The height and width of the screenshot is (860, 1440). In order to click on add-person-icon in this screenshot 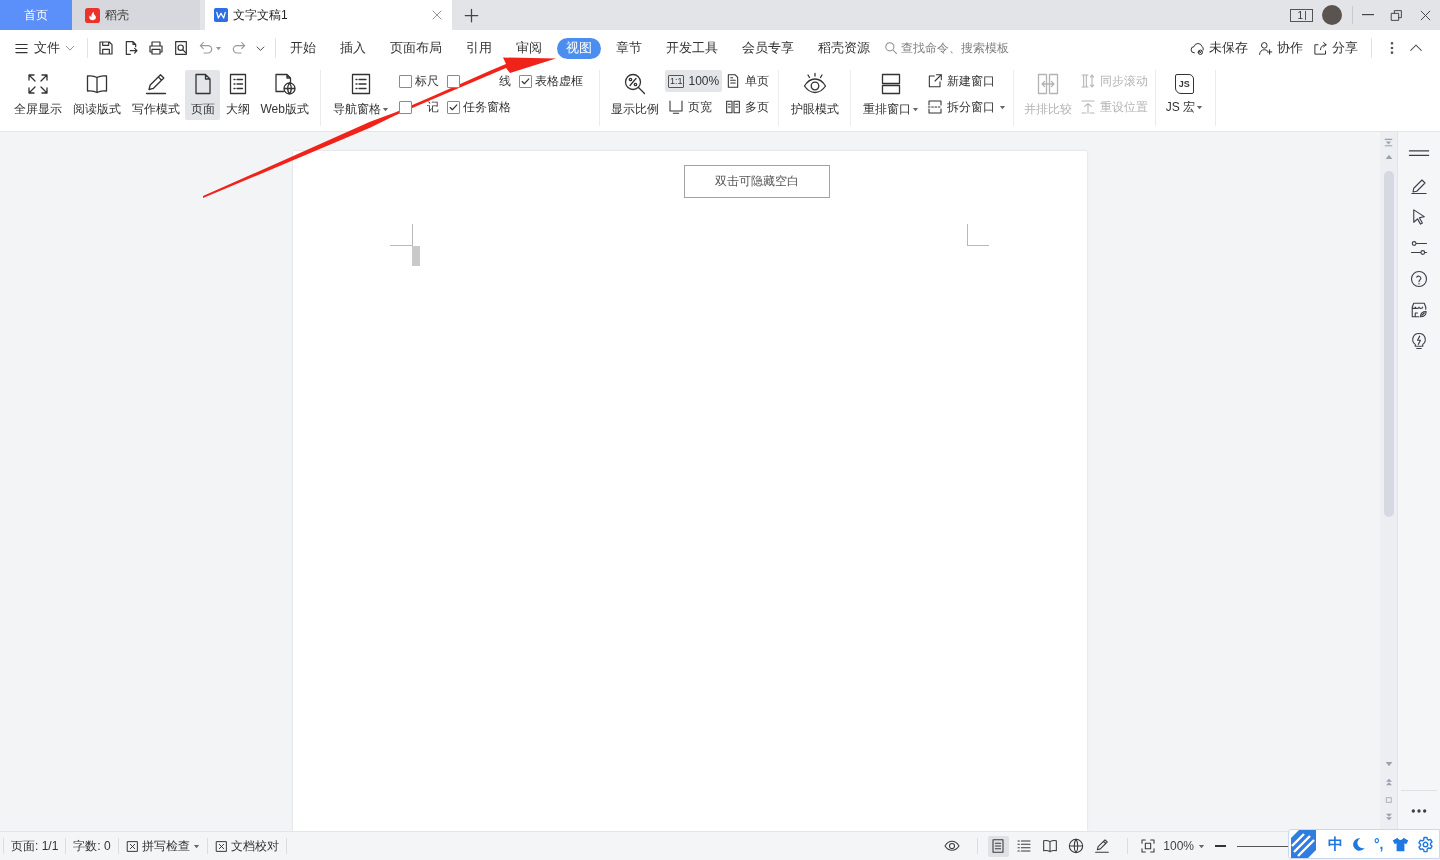, I will do `click(1265, 48)`.